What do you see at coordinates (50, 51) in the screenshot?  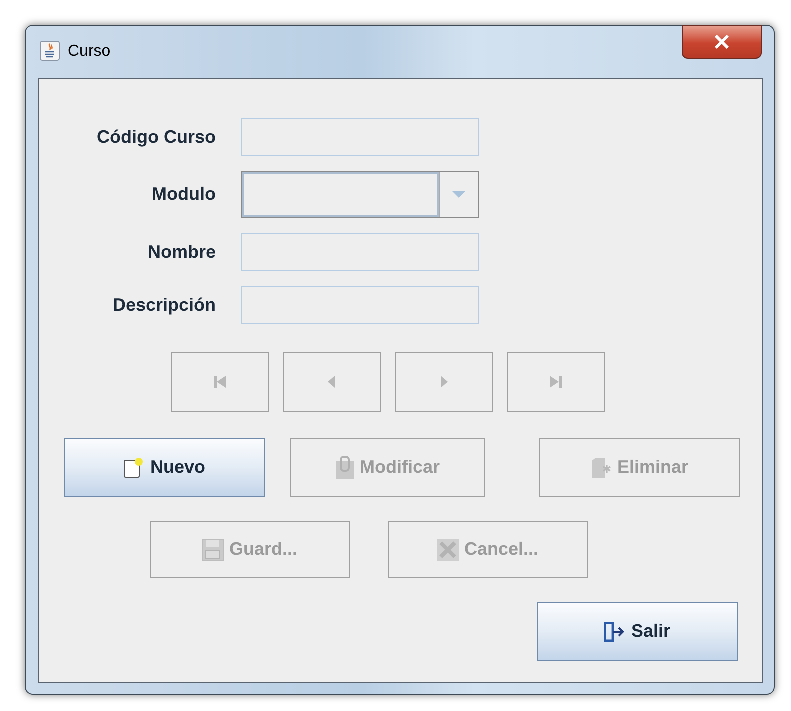 I see `app-icon` at bounding box center [50, 51].